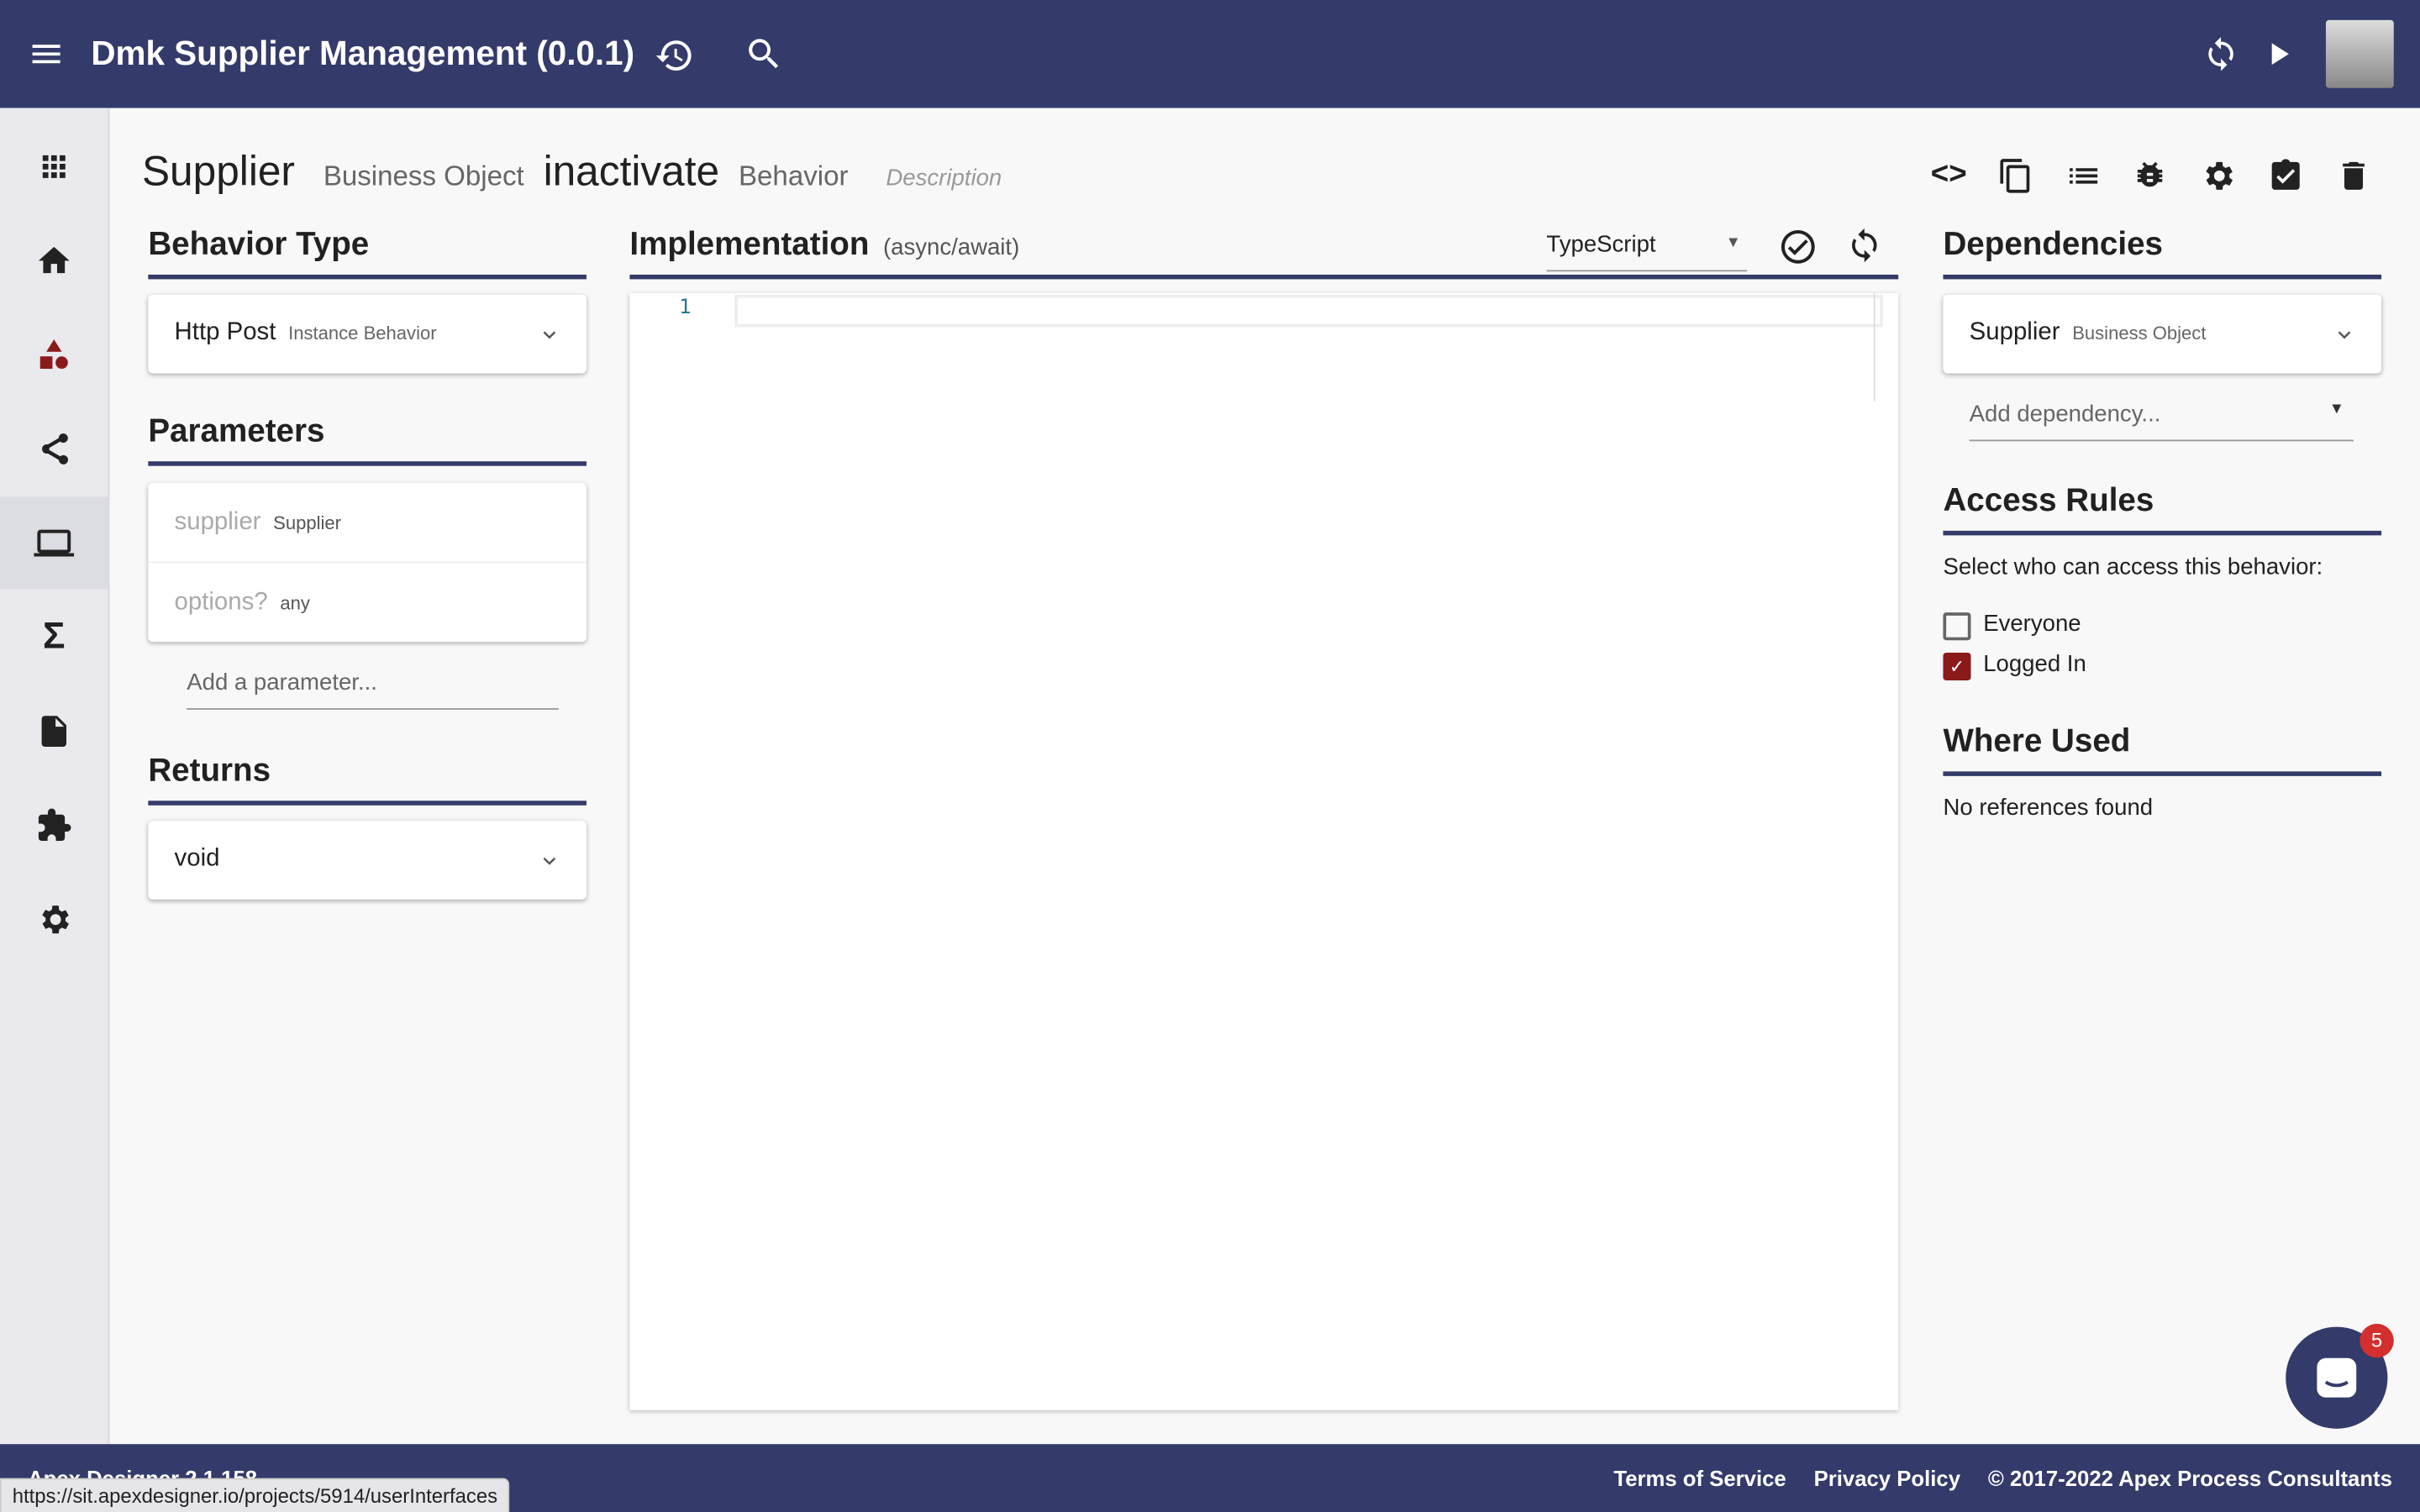 The width and height of the screenshot is (2420, 1512). What do you see at coordinates (423, 176) in the screenshot?
I see `object-type: Business Object` at bounding box center [423, 176].